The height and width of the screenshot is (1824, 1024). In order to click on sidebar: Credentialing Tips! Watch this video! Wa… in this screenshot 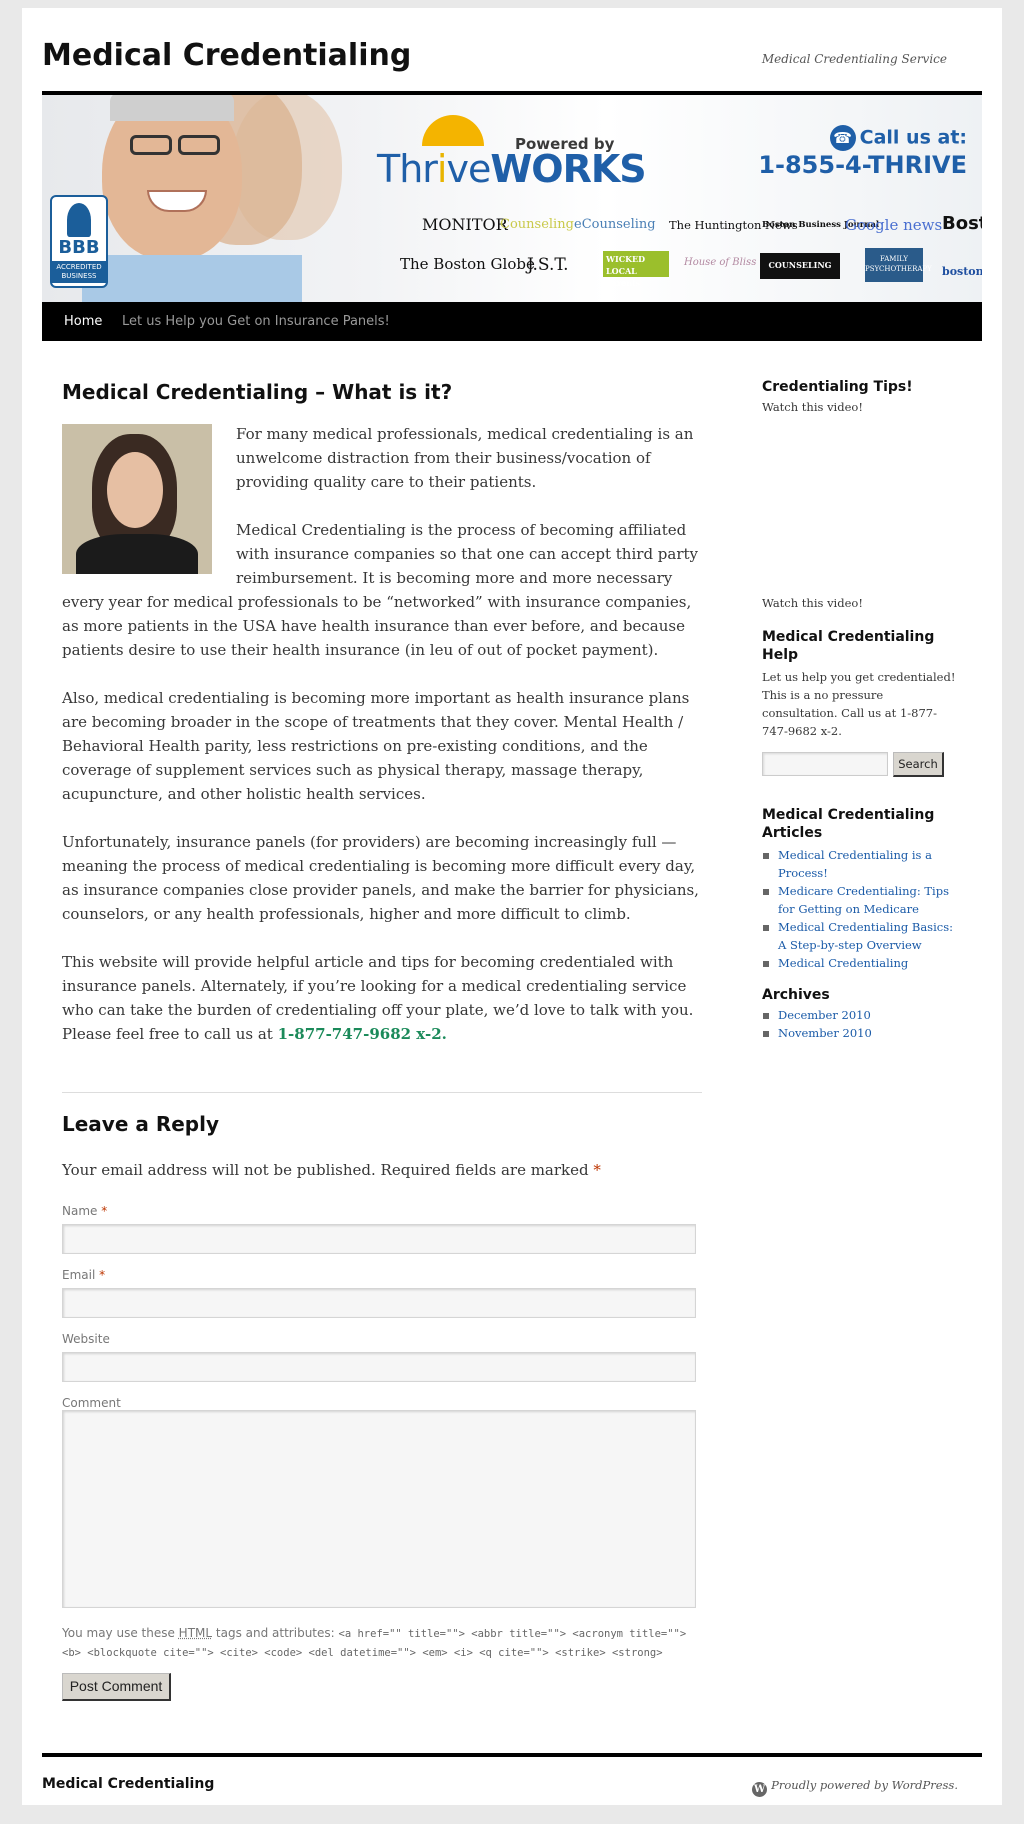, I will do `click(862, 710)`.